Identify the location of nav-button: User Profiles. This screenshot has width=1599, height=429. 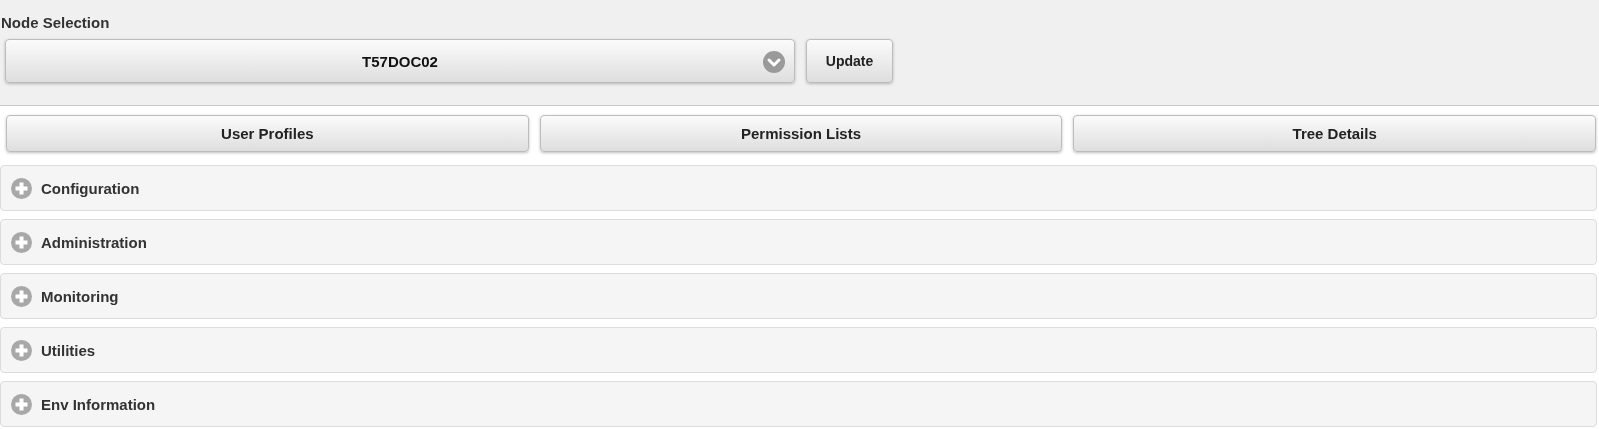
(267, 133).